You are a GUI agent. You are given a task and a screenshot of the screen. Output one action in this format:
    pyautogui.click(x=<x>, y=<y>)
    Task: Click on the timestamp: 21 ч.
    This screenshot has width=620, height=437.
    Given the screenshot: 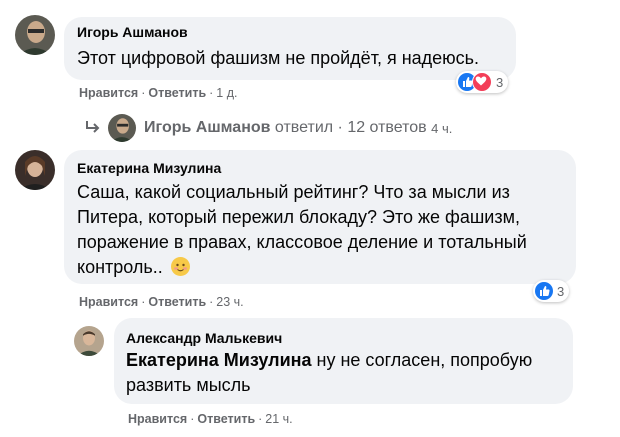 What is the action you would take?
    pyautogui.click(x=278, y=419)
    